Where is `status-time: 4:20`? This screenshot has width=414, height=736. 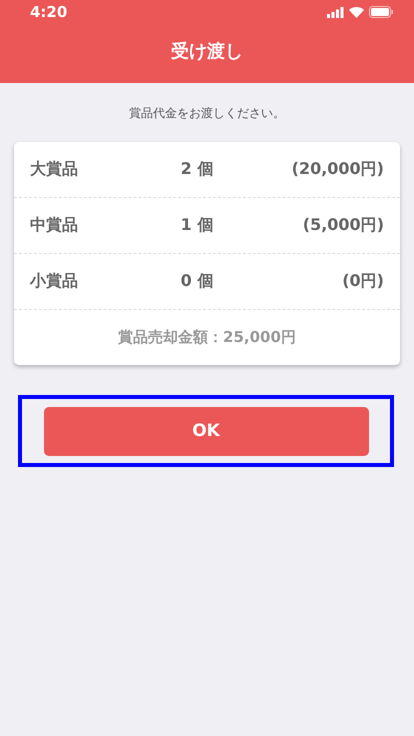
status-time: 4:20 is located at coordinates (49, 12).